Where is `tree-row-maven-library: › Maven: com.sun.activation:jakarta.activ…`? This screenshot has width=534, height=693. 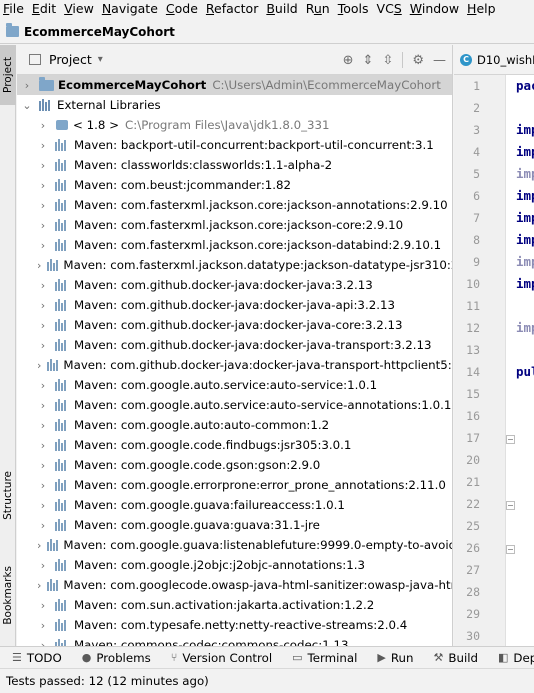
tree-row-maven-library: › Maven: com.sun.activation:jakarta.activ… is located at coordinates (234, 605).